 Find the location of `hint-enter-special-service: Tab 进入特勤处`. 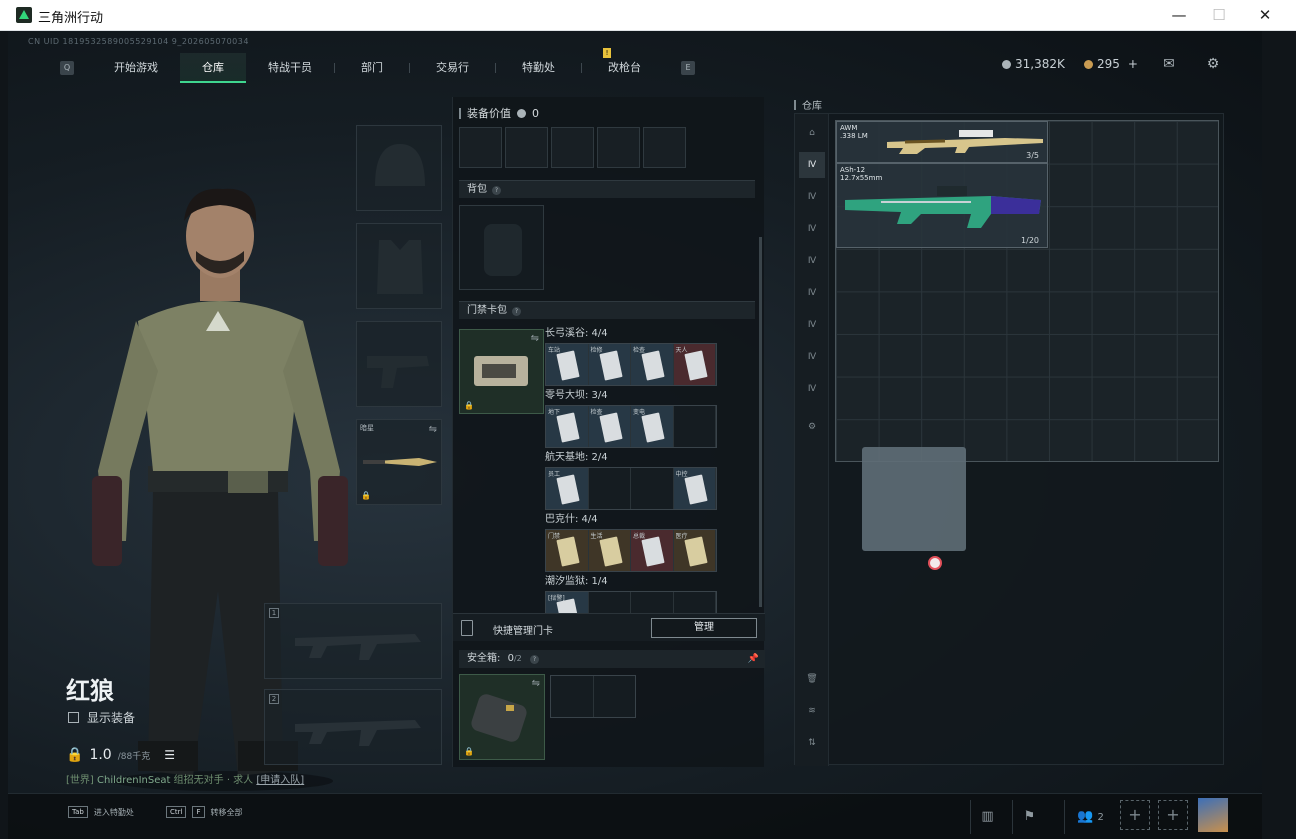

hint-enter-special-service: Tab 进入特勤处 is located at coordinates (101, 812).